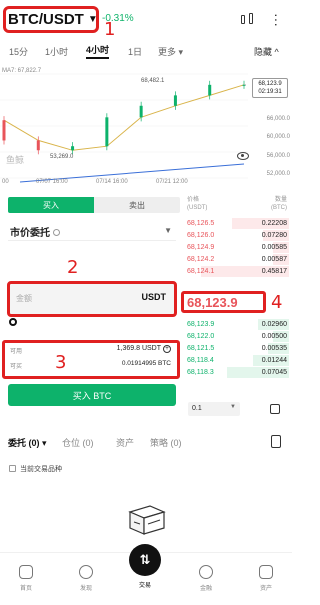  Describe the element at coordinates (27, 442) in the screenshot. I see `tab-orders: 委托 (0) ▾` at that location.